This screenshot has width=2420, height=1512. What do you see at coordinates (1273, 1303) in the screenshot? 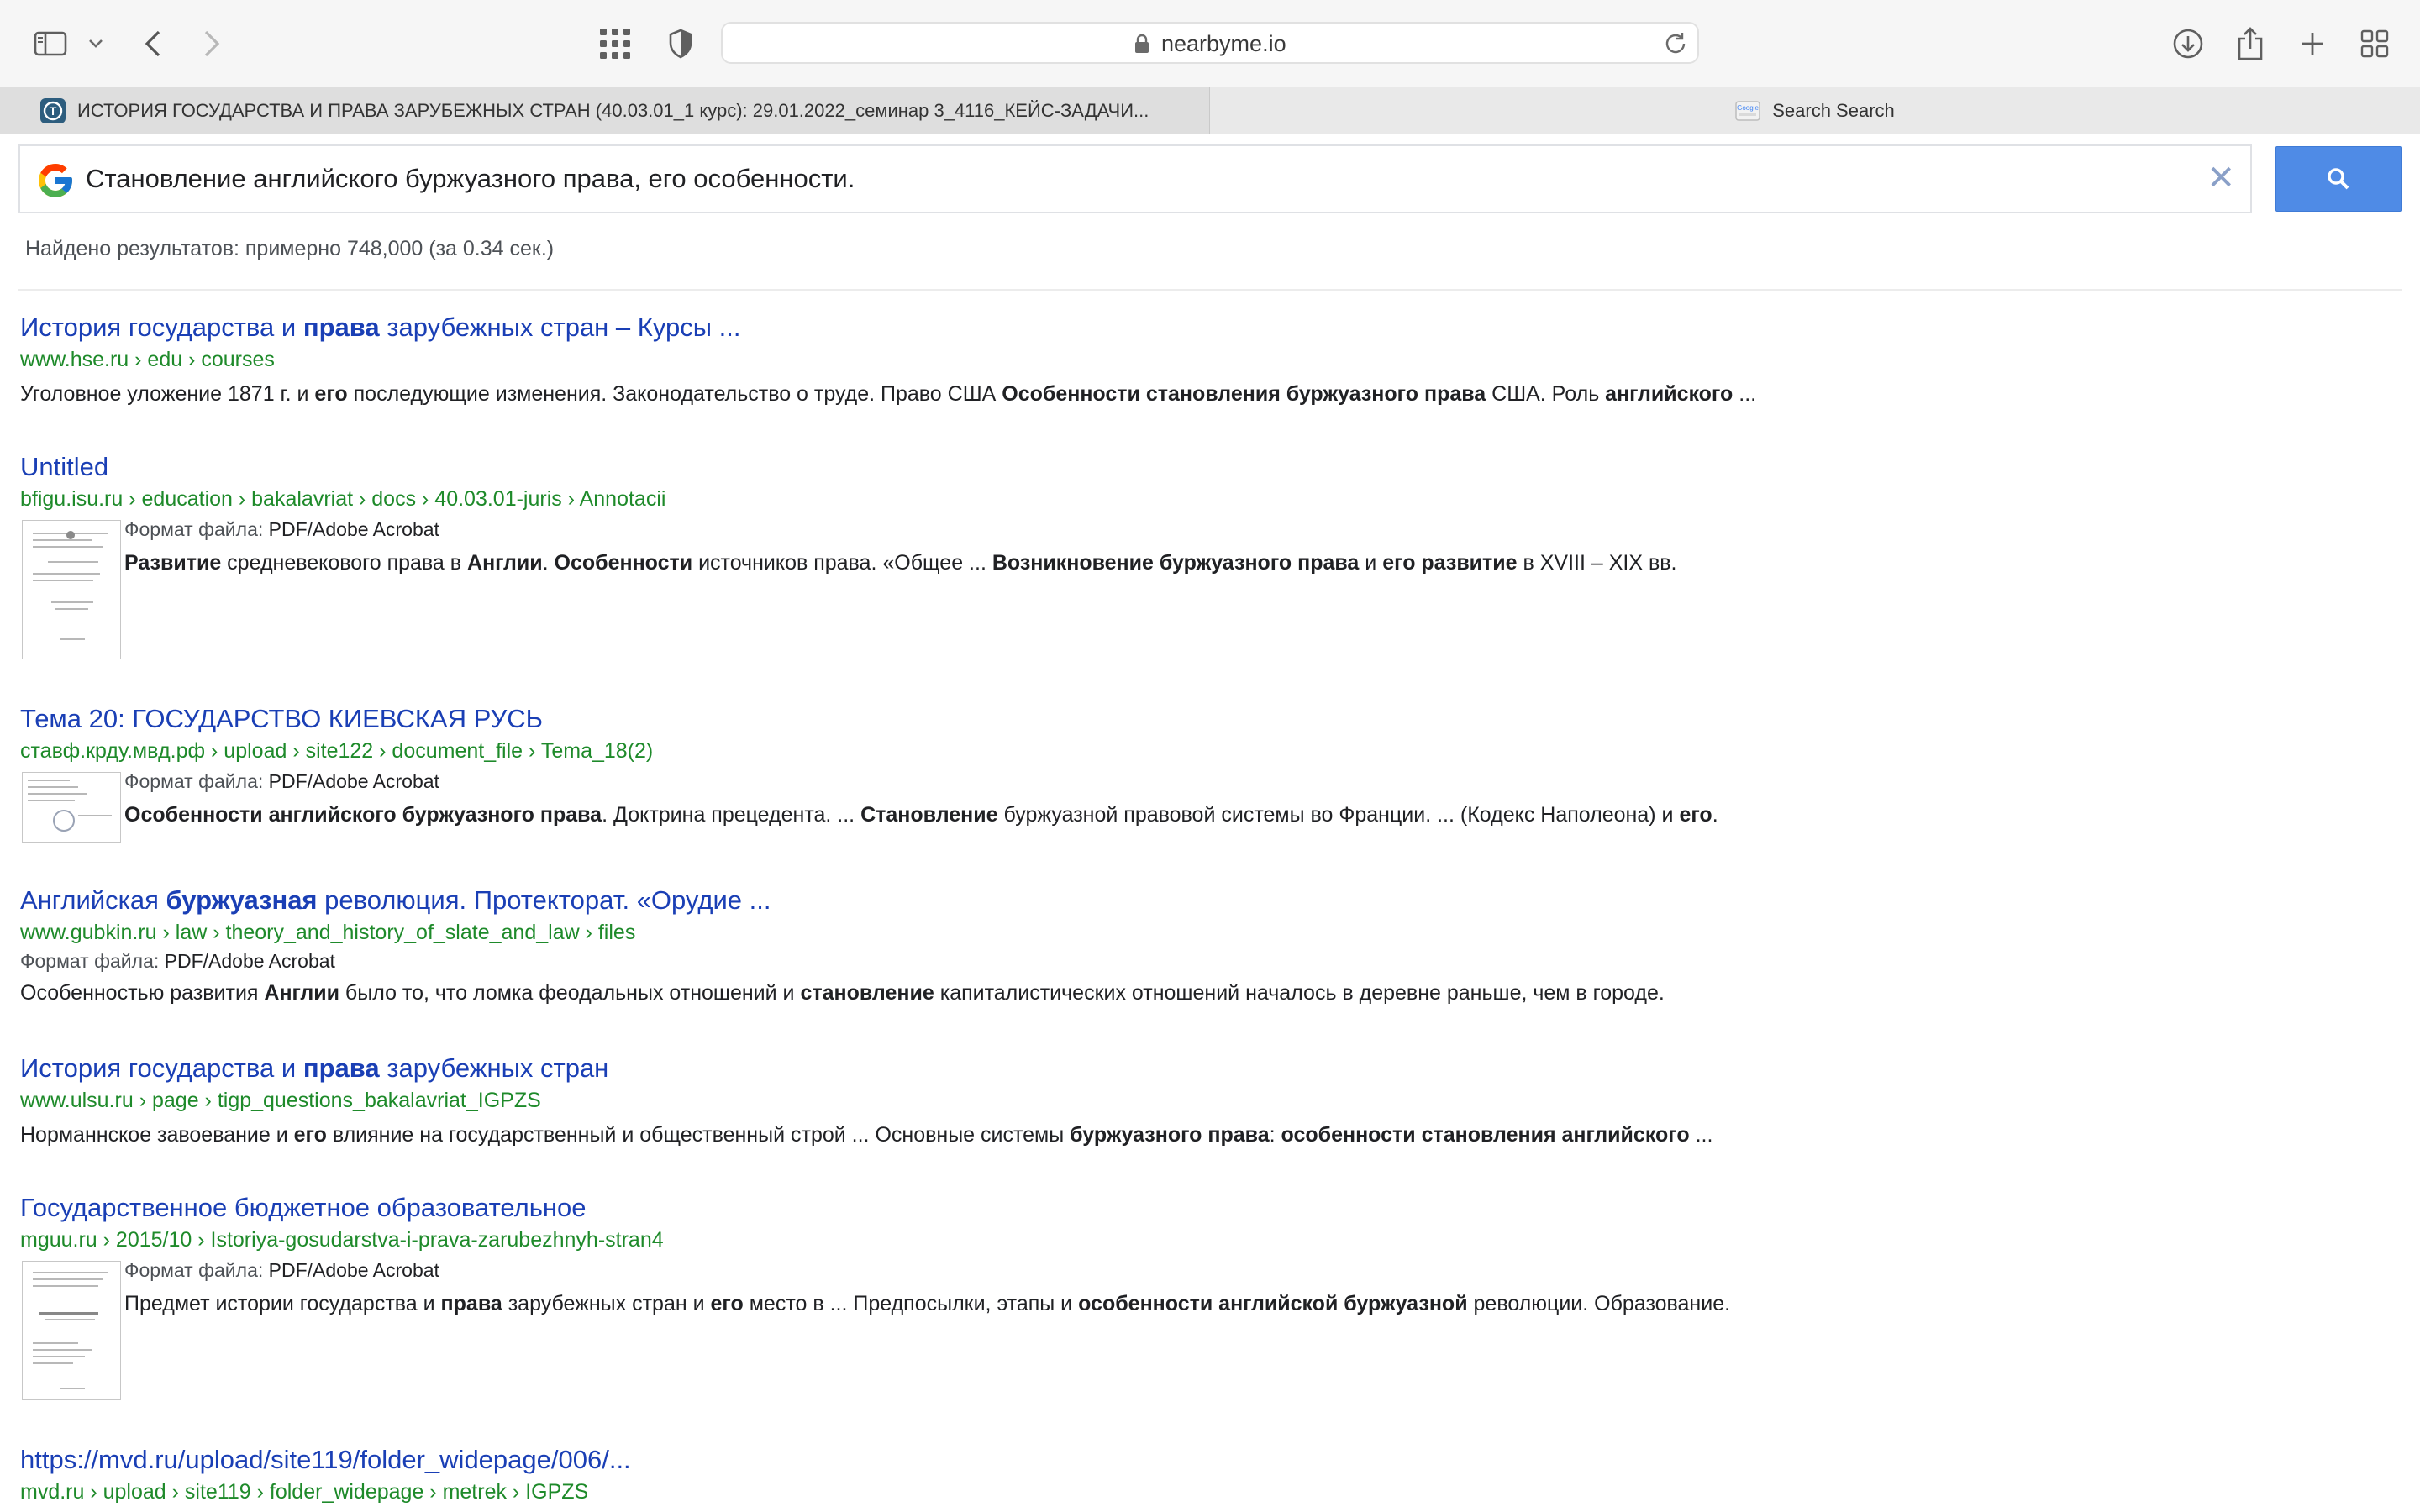
I see `highlight-text: особенности английской буржуазной` at bounding box center [1273, 1303].